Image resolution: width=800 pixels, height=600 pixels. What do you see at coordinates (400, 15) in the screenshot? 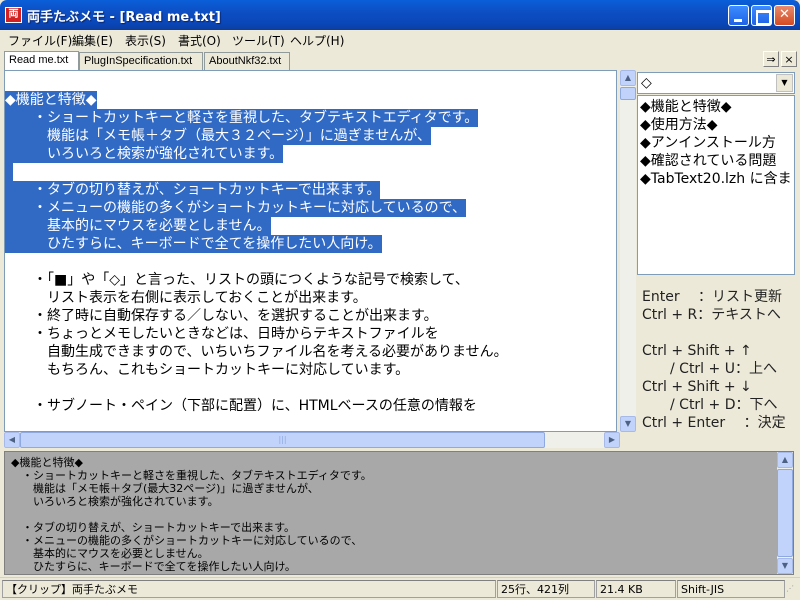
I see `title-bar: 両 両手たぶメモ - [Read me.txt] ✕` at bounding box center [400, 15].